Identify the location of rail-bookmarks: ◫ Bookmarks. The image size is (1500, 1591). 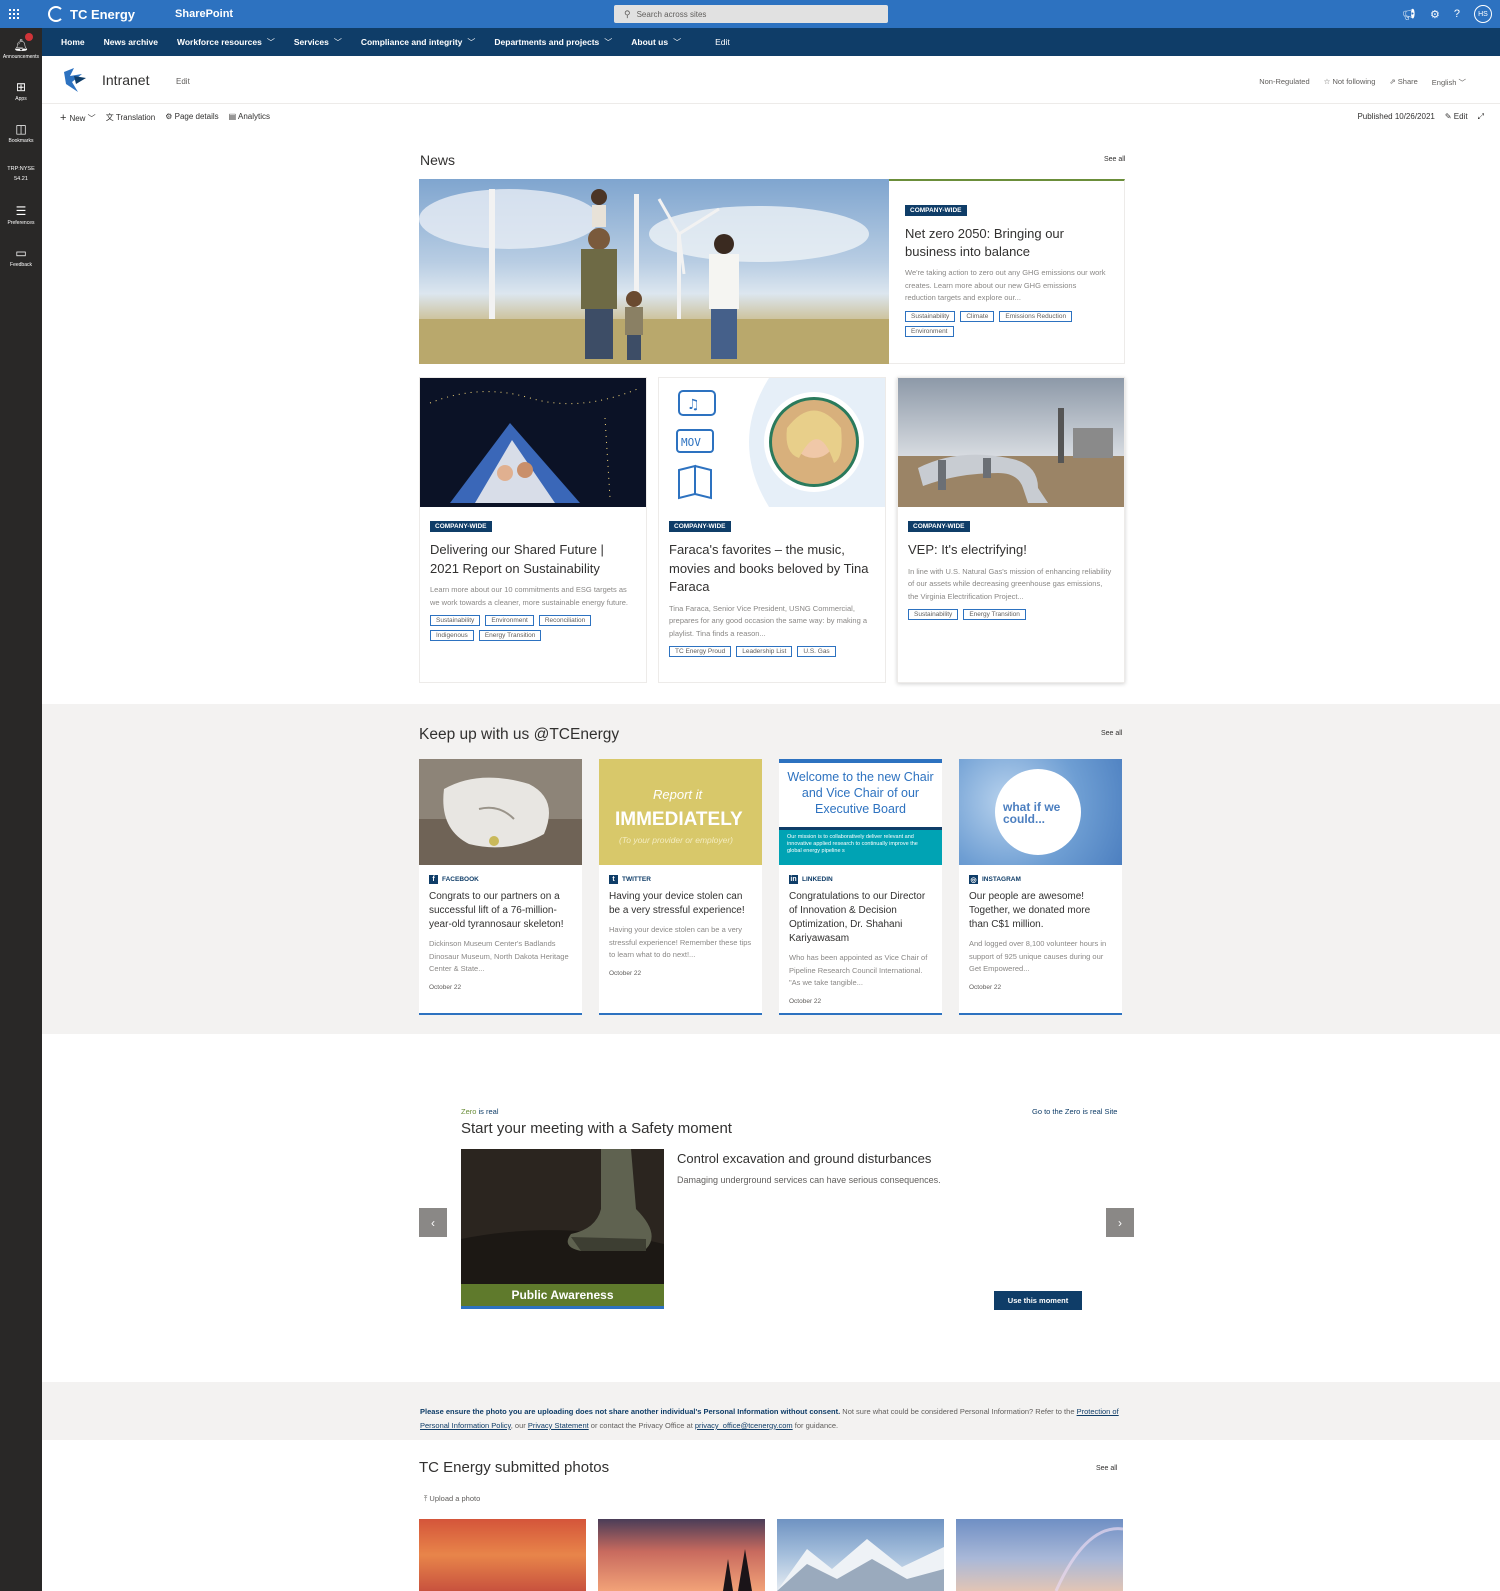
(21, 133).